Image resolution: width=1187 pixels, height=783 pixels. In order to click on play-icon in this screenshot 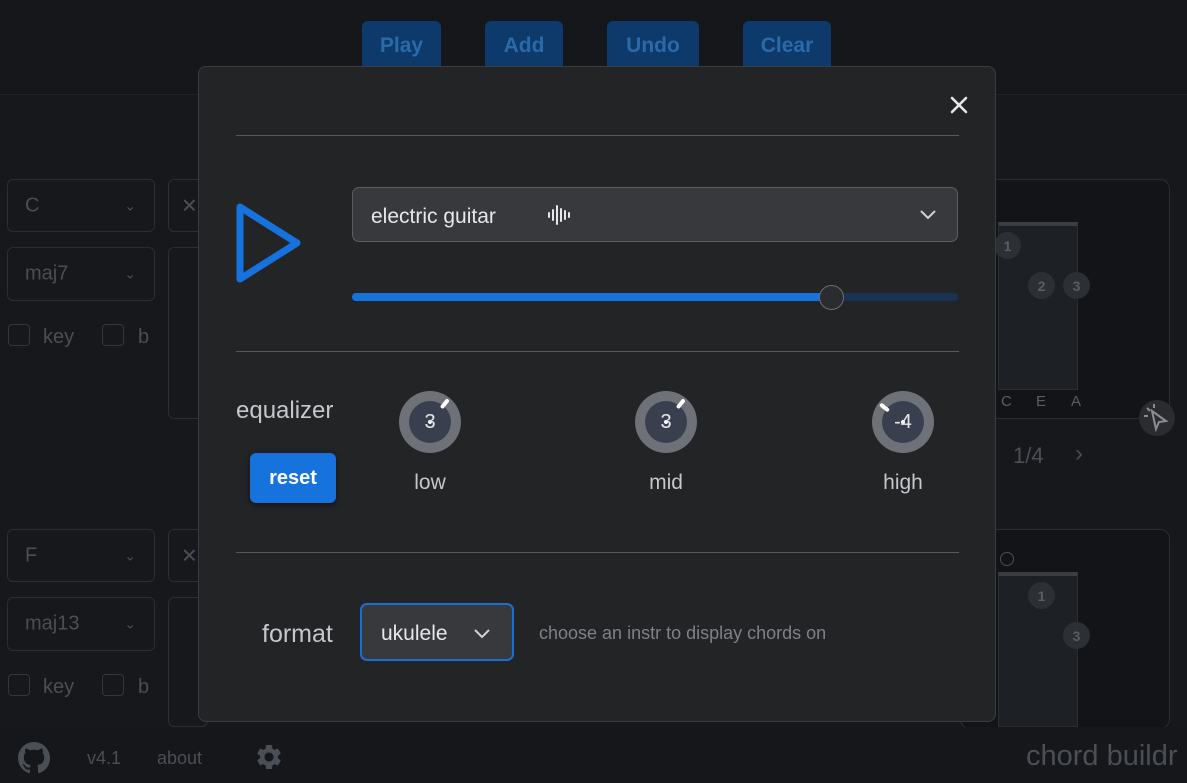, I will do `click(269, 243)`.